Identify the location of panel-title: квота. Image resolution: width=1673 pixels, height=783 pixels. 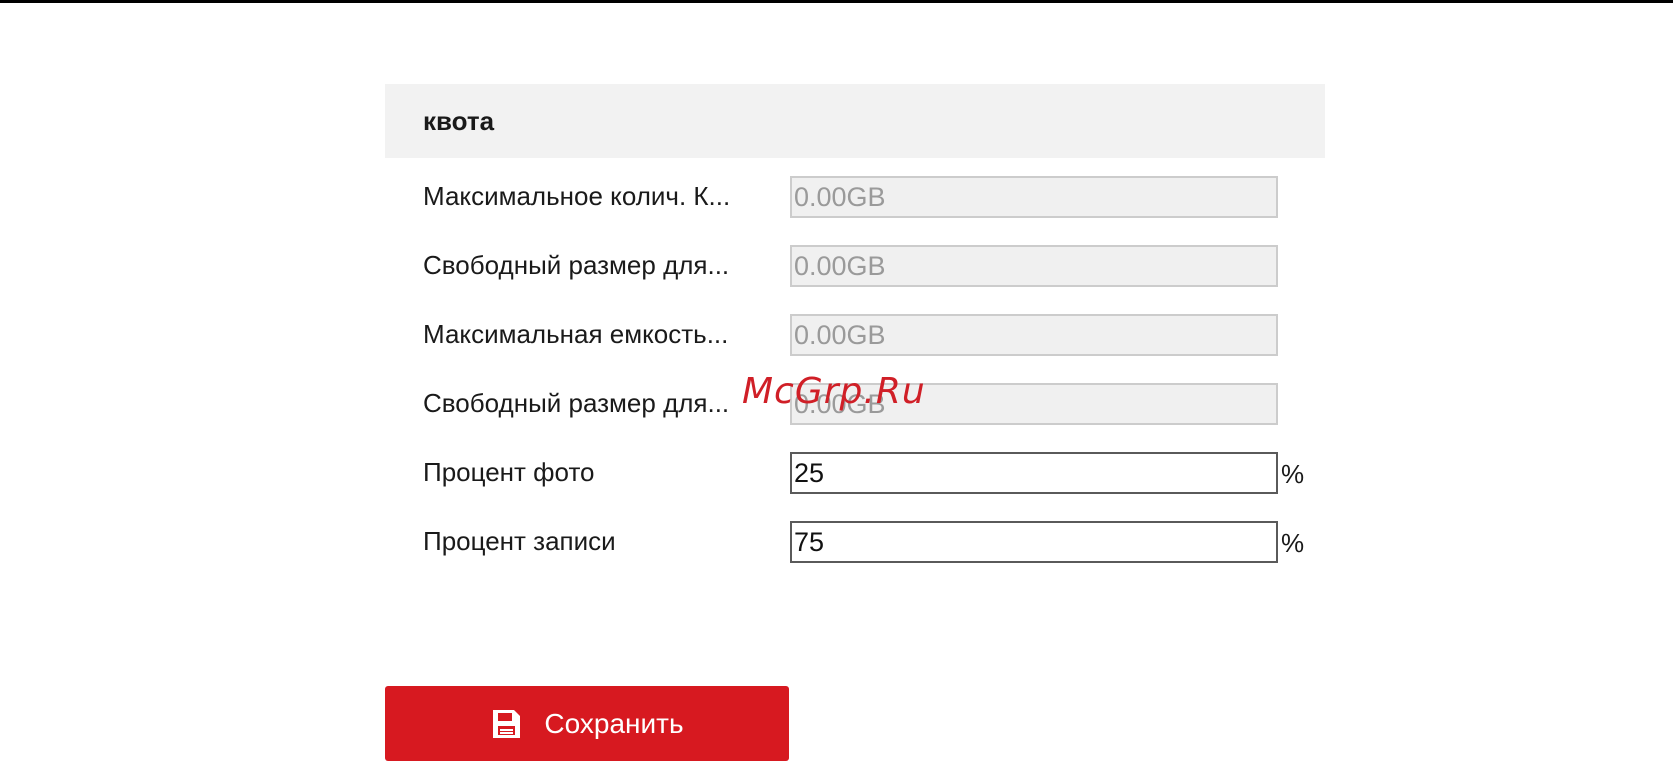
(459, 120).